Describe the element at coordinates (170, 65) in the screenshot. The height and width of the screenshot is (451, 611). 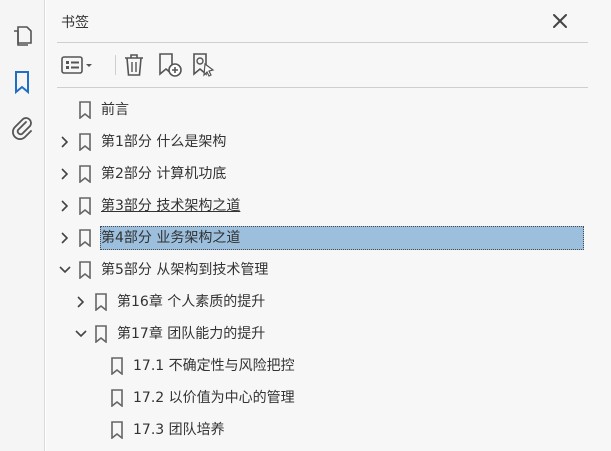
I see `new-bookmark-icon` at that location.